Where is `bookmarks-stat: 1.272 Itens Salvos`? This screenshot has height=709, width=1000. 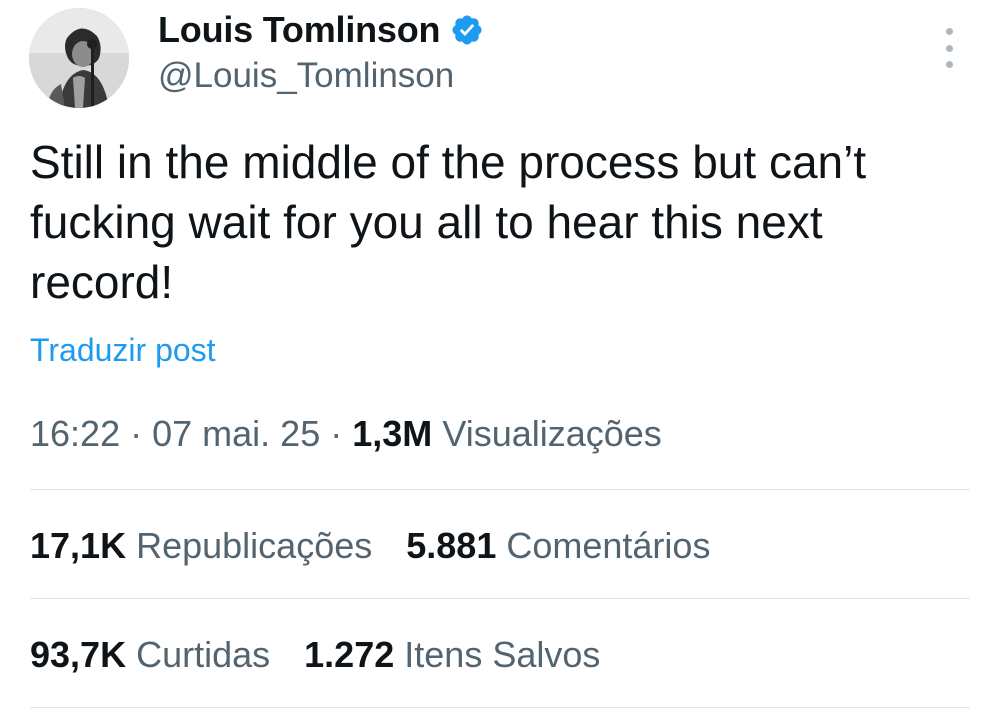
bookmarks-stat: 1.272 Itens Salvos is located at coordinates (452, 654).